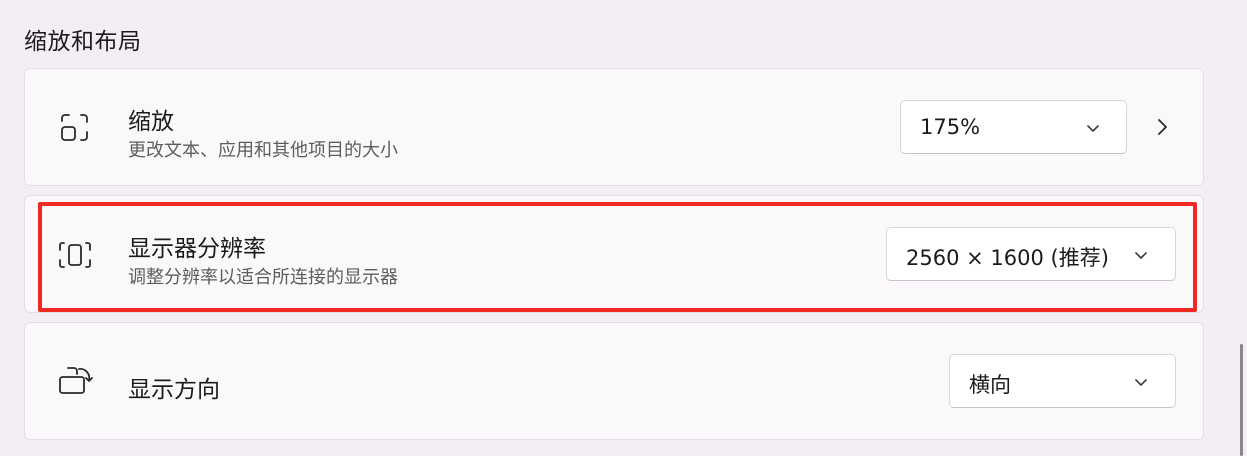  I want to click on resolution-dropdown: 2560 × 1600 (推荐), so click(1031, 254).